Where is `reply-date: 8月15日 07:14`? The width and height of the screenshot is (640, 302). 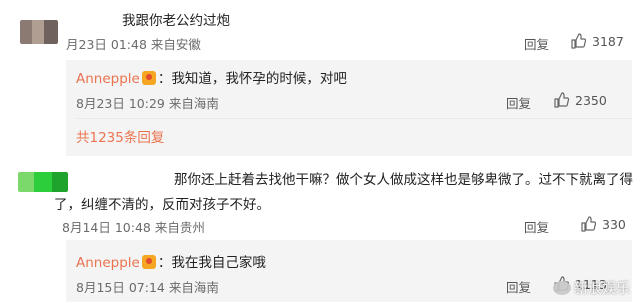
reply-date: 8月15日 07:14 is located at coordinates (120, 287).